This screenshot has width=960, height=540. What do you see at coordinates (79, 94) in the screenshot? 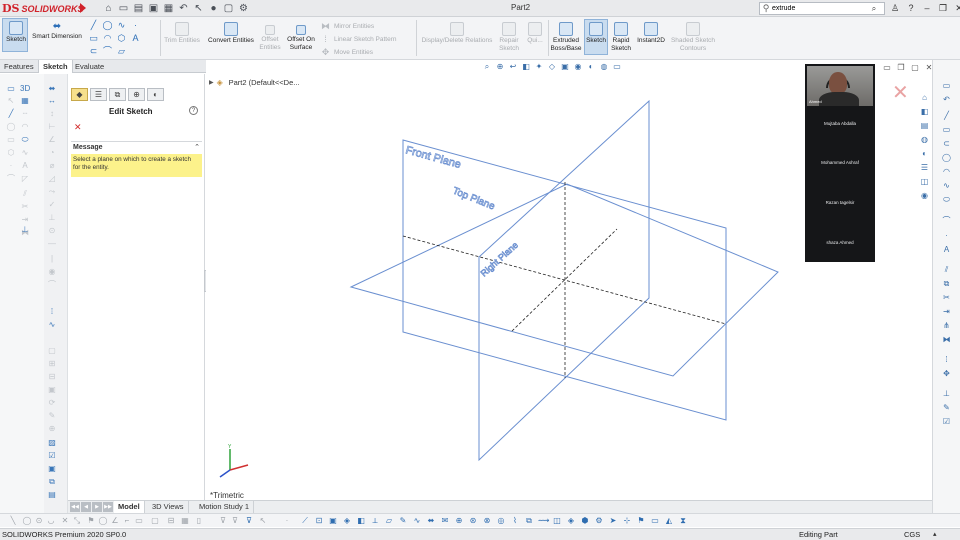
I see `property-manager-tab-icon: ◆` at bounding box center [79, 94].